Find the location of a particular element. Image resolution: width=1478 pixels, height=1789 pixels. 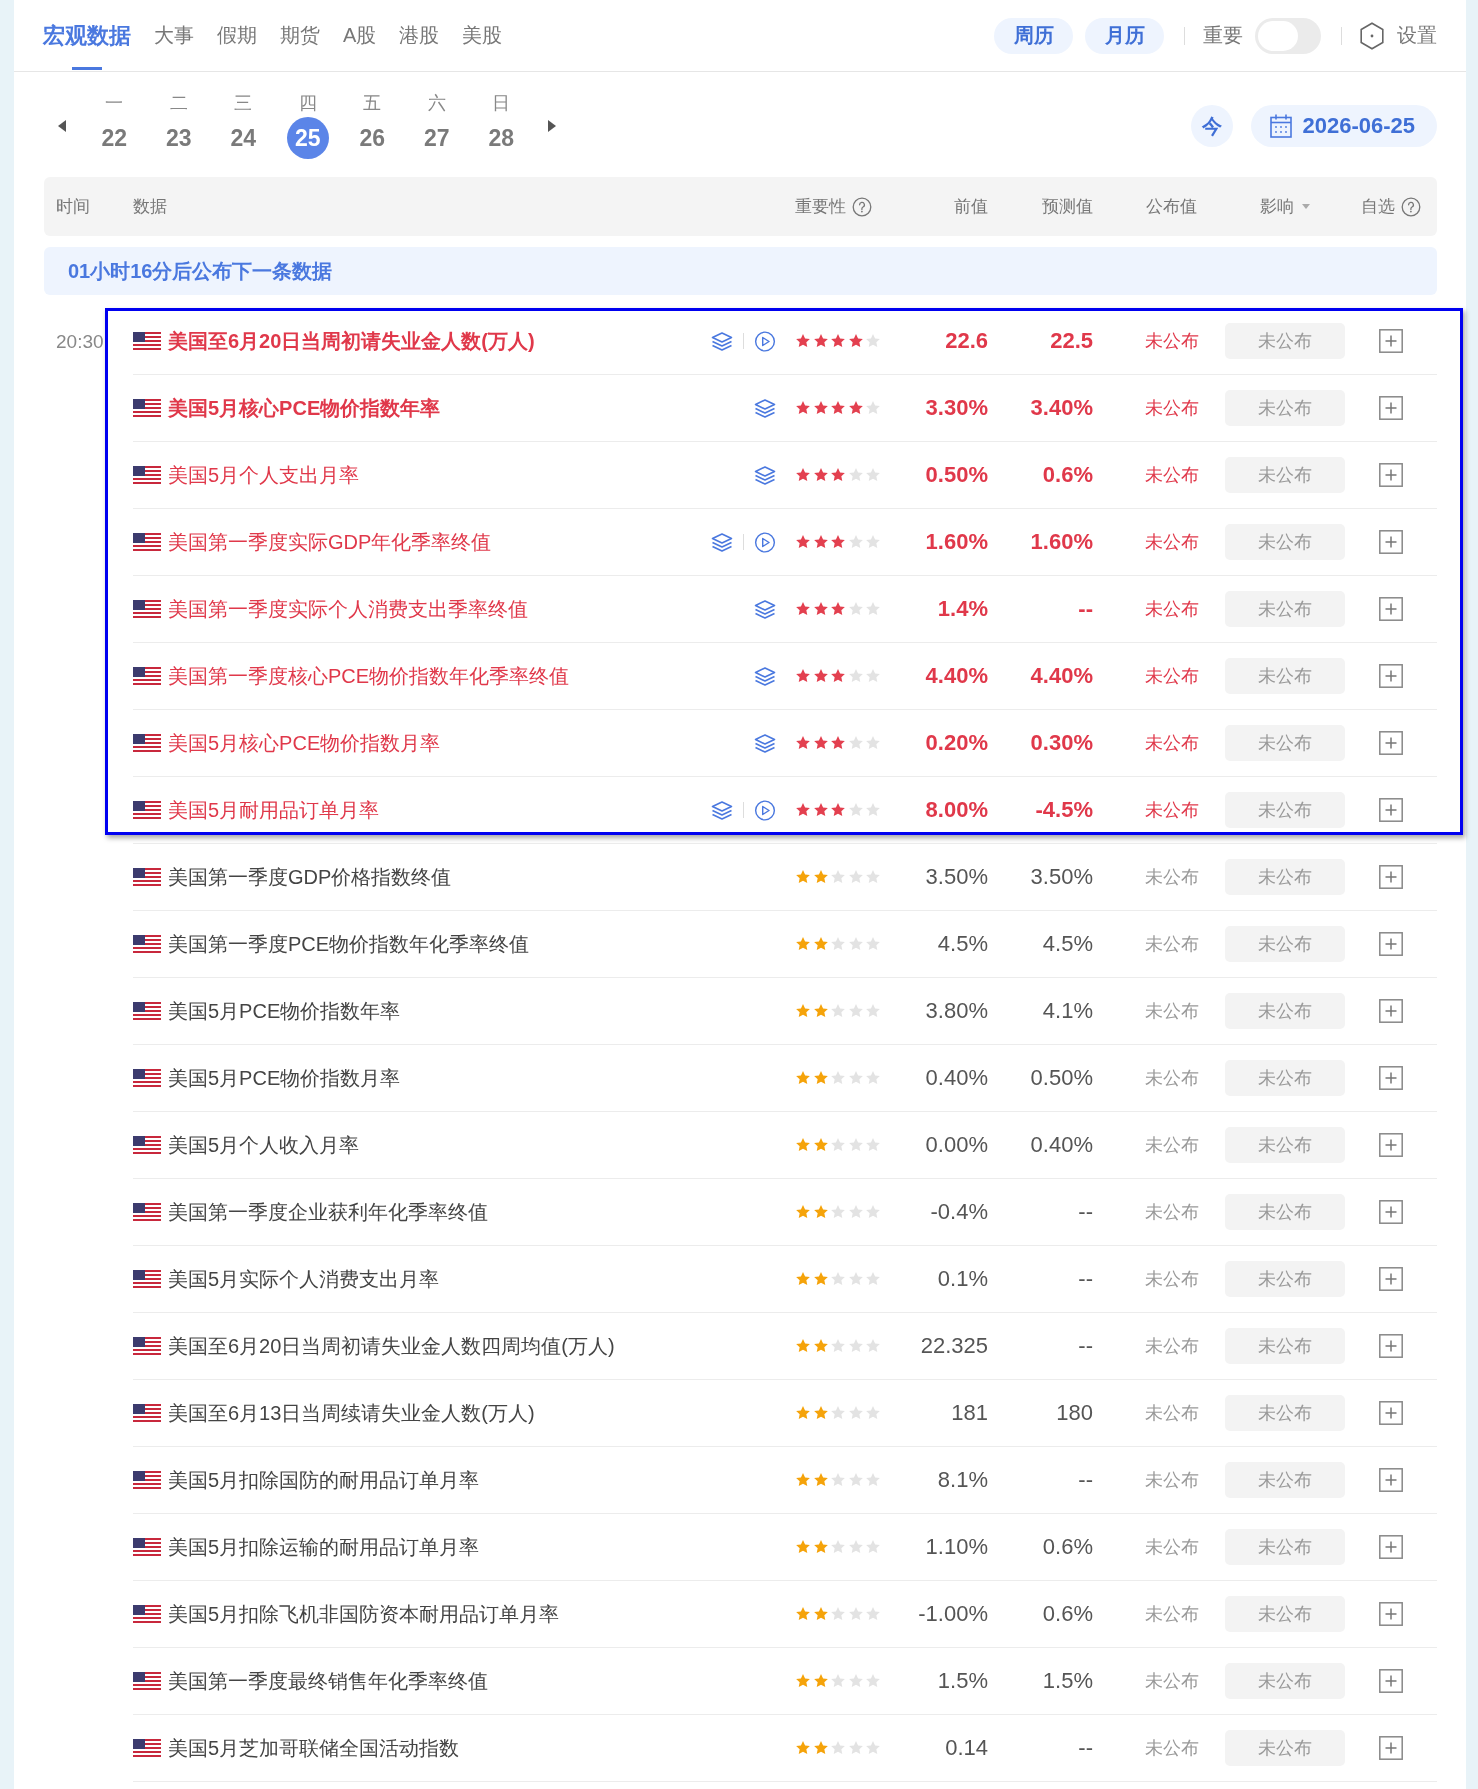

view-mode-button: 月历 is located at coordinates (1124, 35).